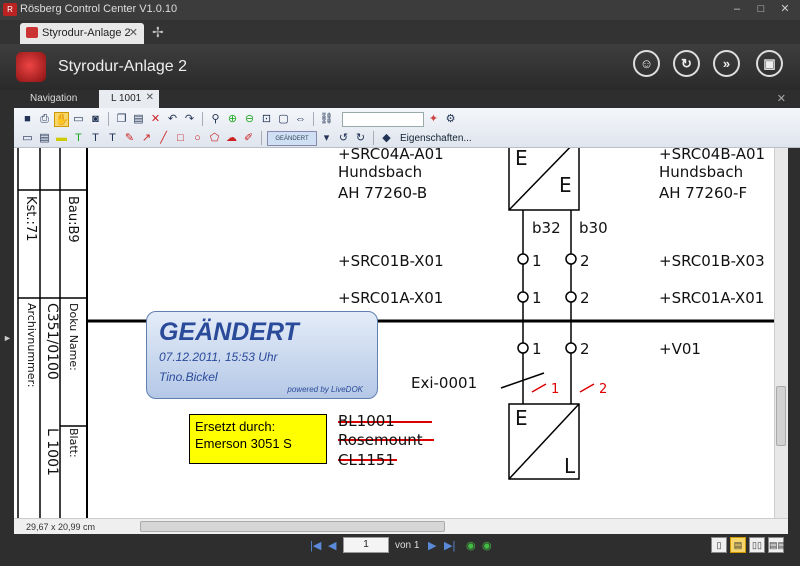 Image resolution: width=800 pixels, height=566 pixels. What do you see at coordinates (794, 341) in the screenshot?
I see `window-edge` at bounding box center [794, 341].